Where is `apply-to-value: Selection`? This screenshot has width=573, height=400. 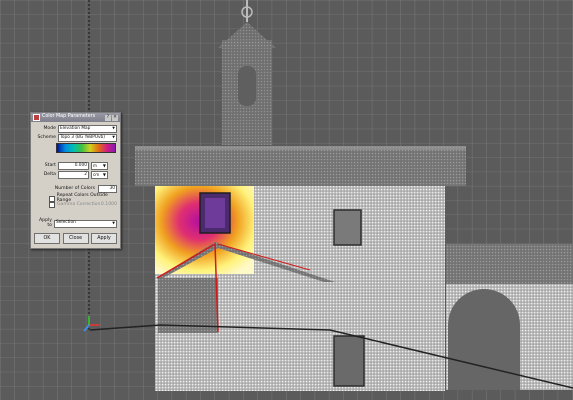 apply-to-value: Selection is located at coordinates (66, 223).